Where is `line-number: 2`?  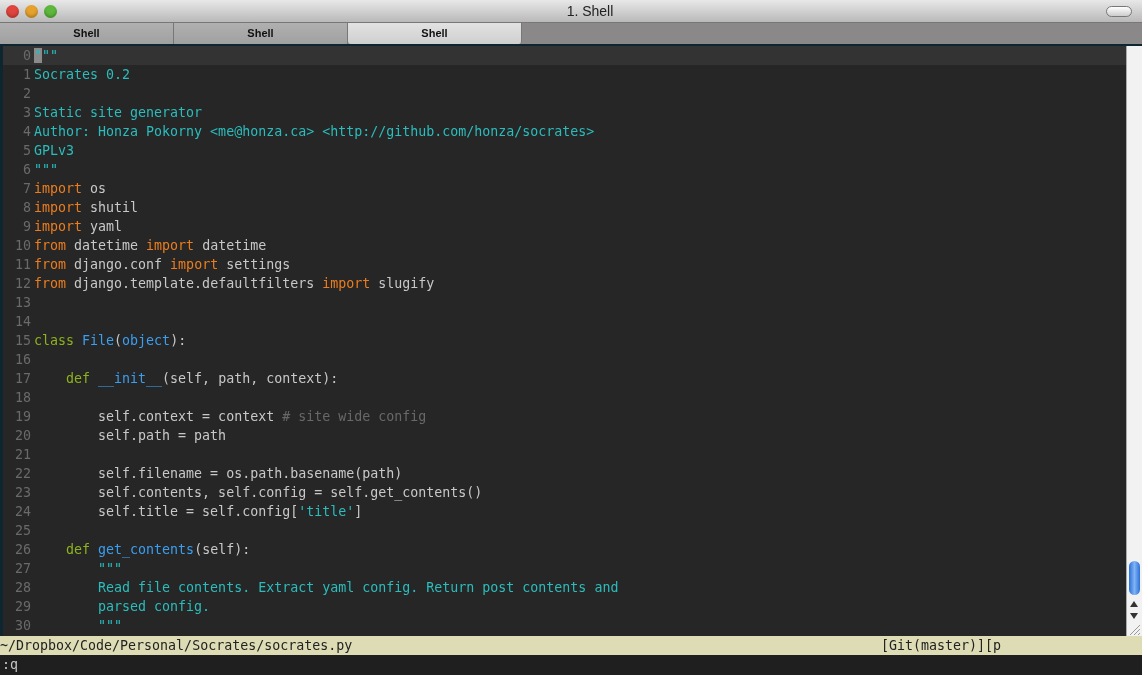 line-number: 2 is located at coordinates (27, 94).